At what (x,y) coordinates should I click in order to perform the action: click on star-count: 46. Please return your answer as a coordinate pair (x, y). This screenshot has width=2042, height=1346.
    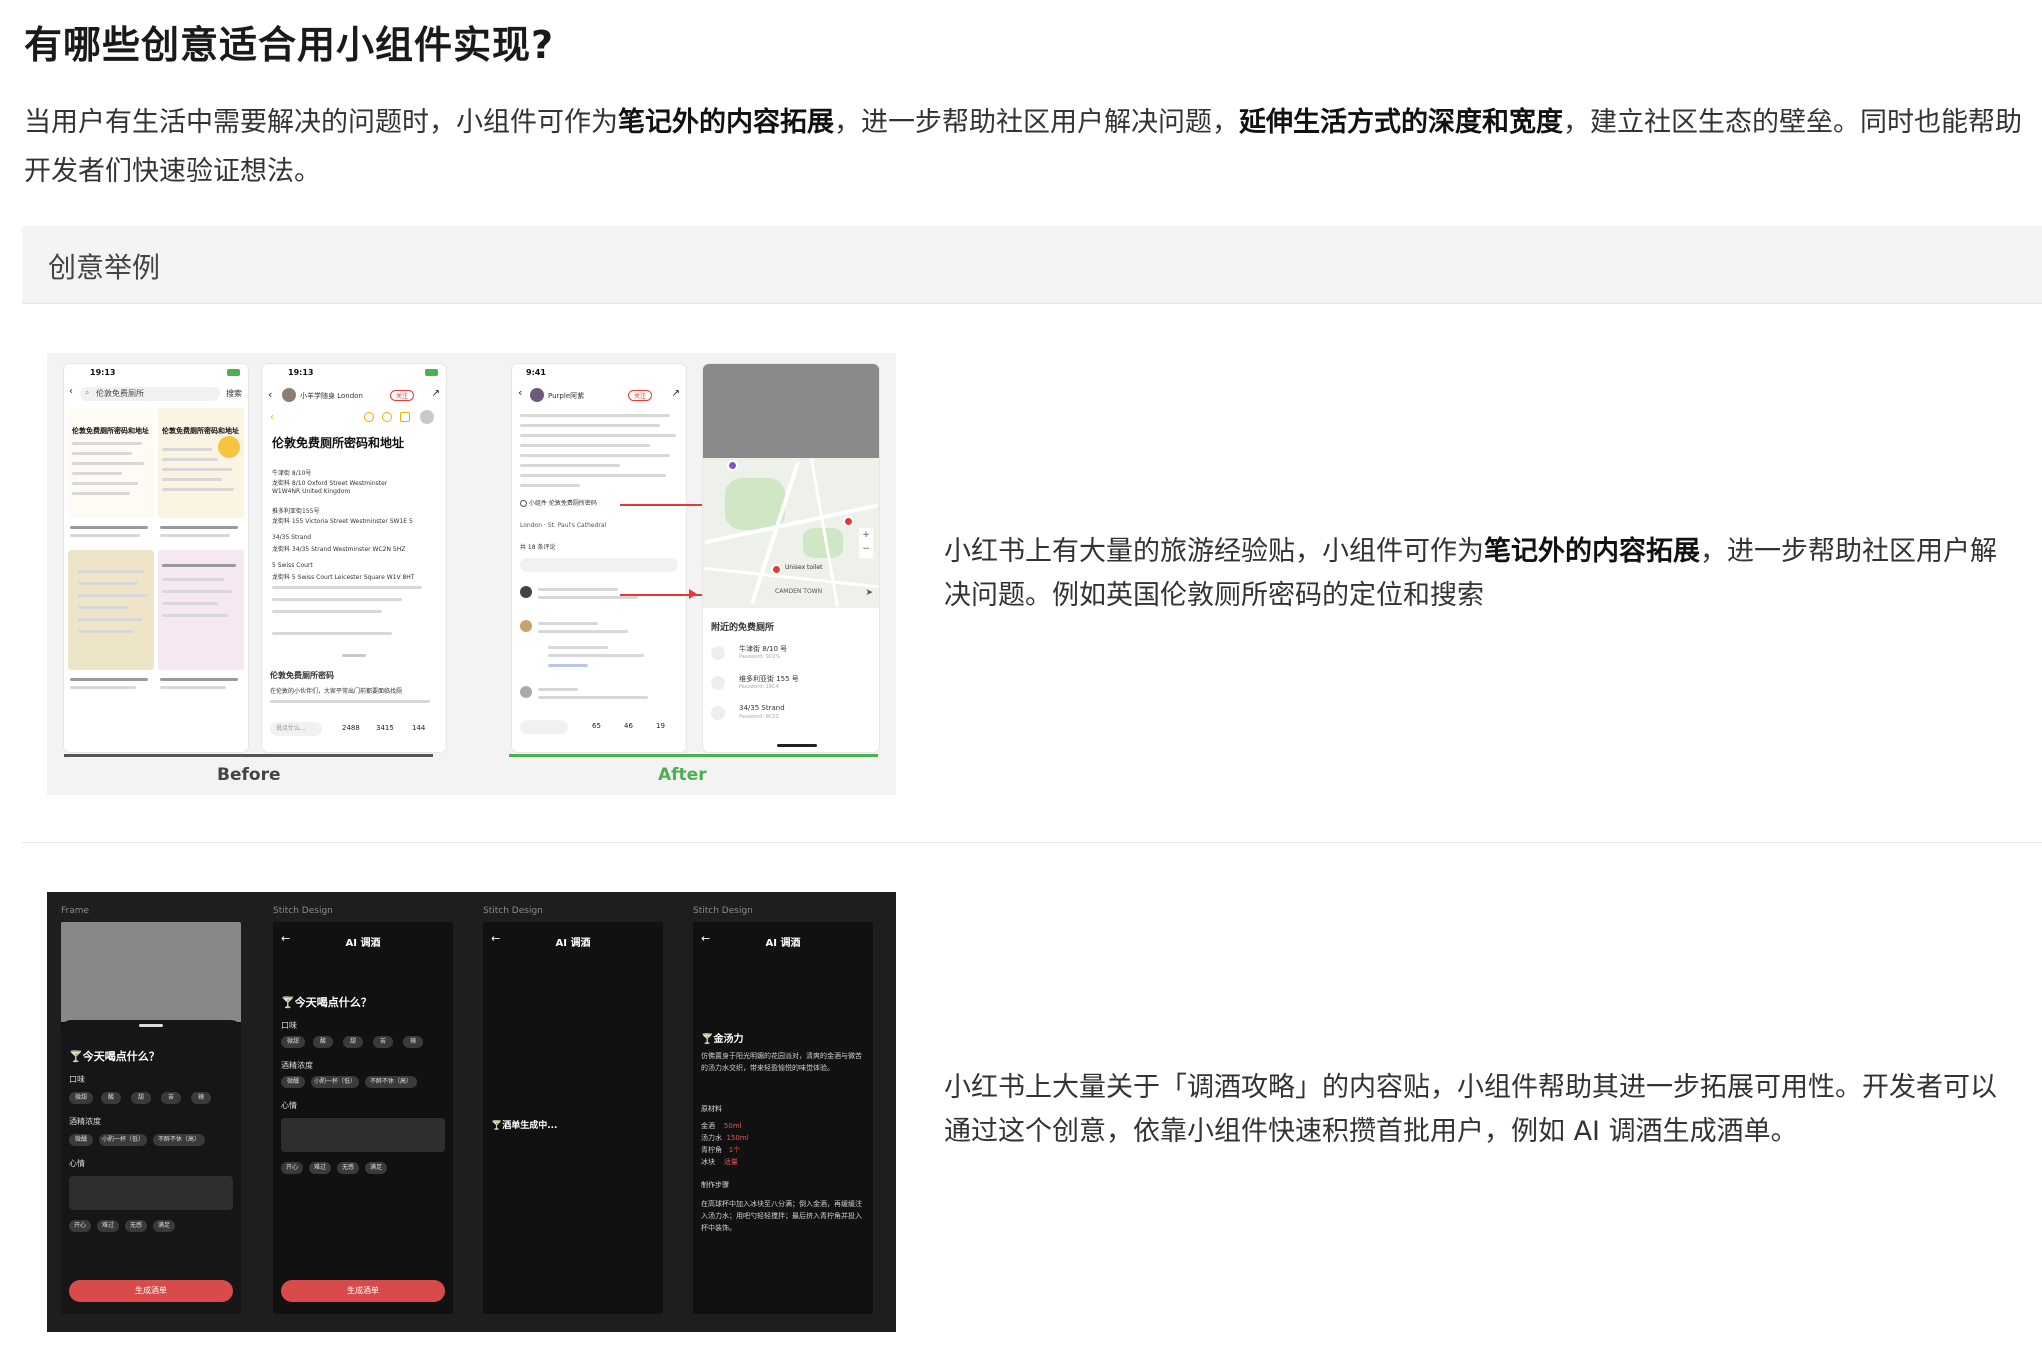
    Looking at the image, I should click on (628, 726).